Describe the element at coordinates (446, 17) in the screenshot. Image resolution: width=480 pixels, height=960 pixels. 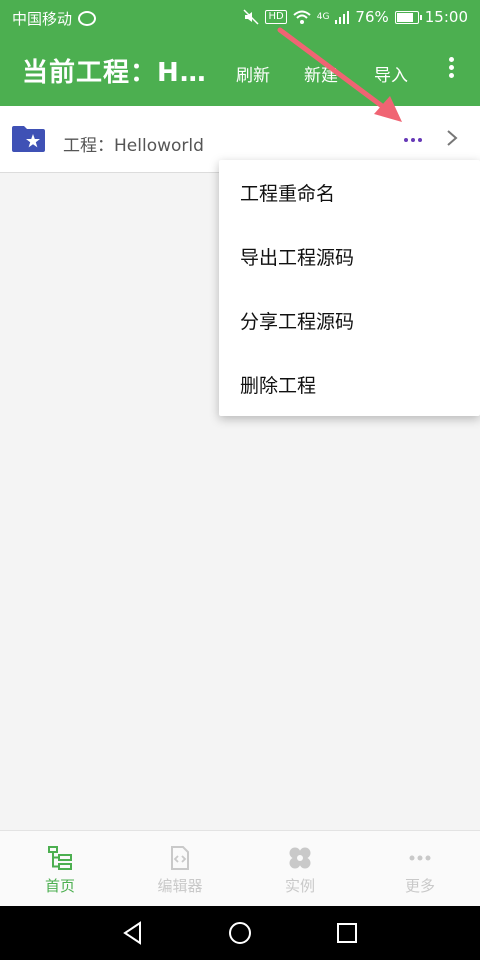
I see `clock: 15:00` at that location.